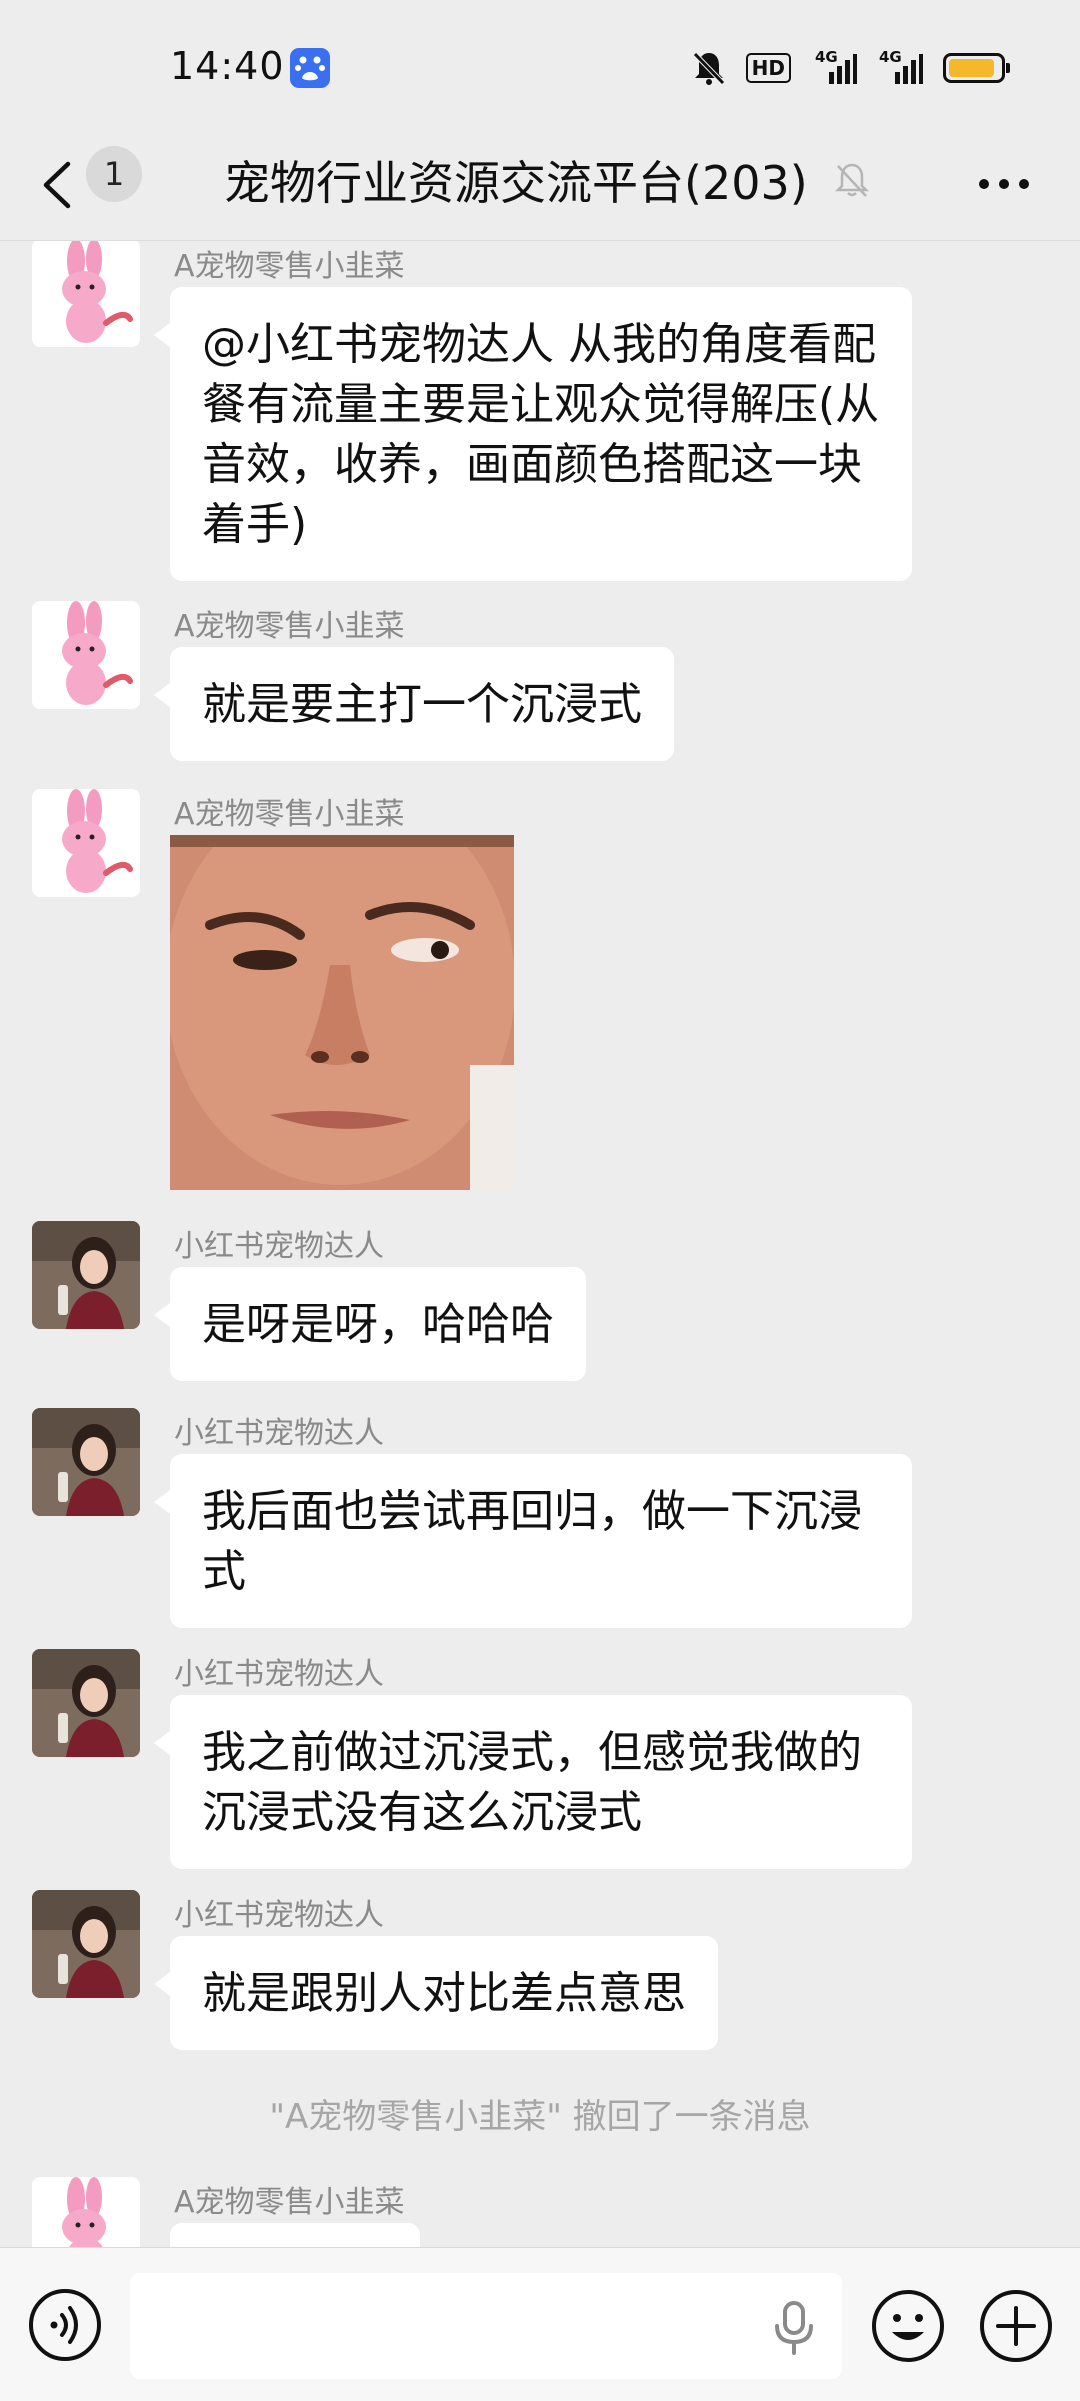 The width and height of the screenshot is (1080, 2401). Describe the element at coordinates (971, 68) in the screenshot. I see `battery-level-fill` at that location.